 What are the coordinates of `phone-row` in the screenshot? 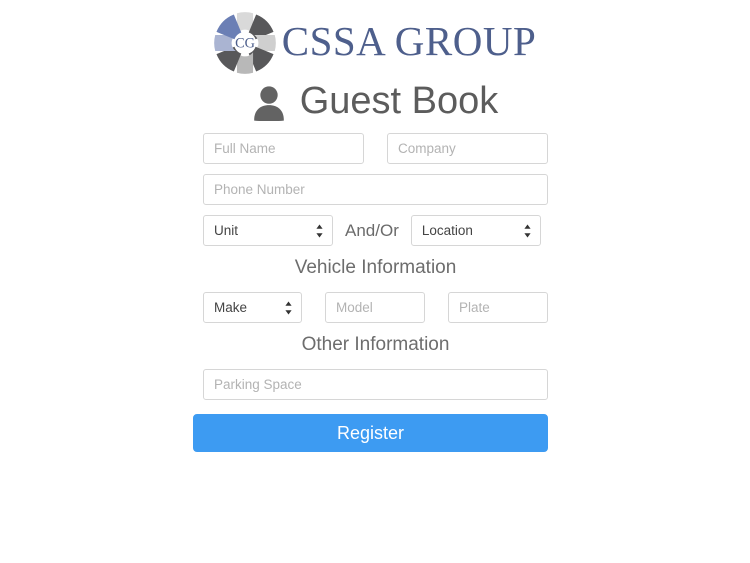 It's located at (375, 189).